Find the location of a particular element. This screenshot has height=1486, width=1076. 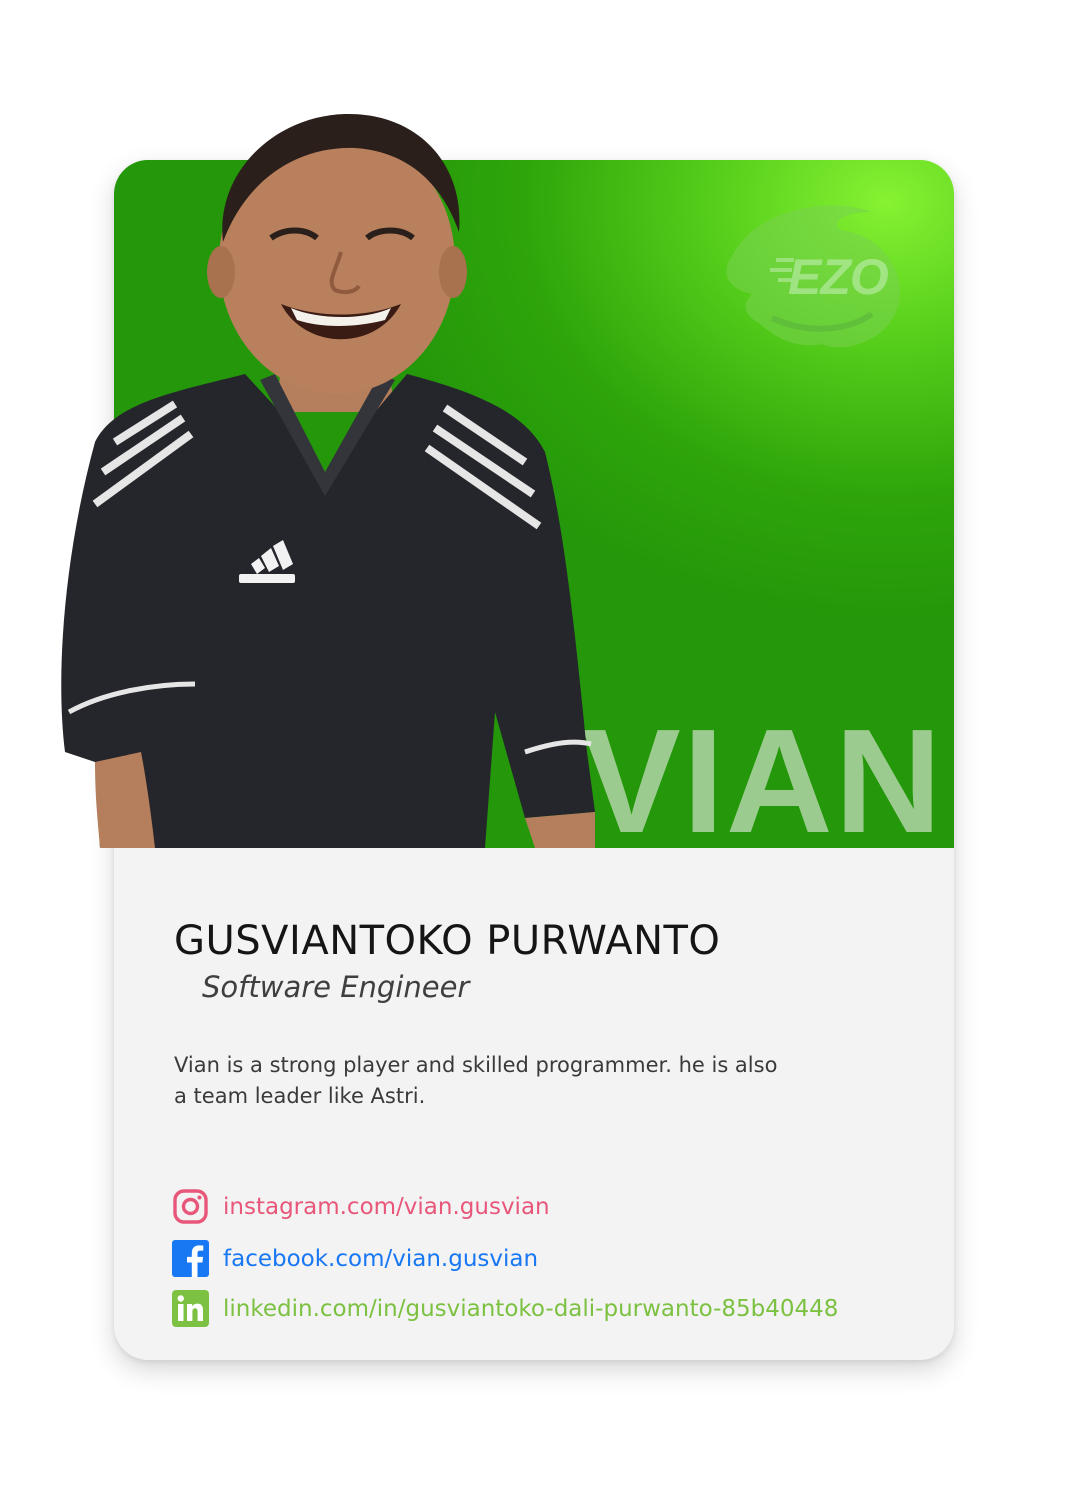

linkedin-icon is located at coordinates (190, 1308).